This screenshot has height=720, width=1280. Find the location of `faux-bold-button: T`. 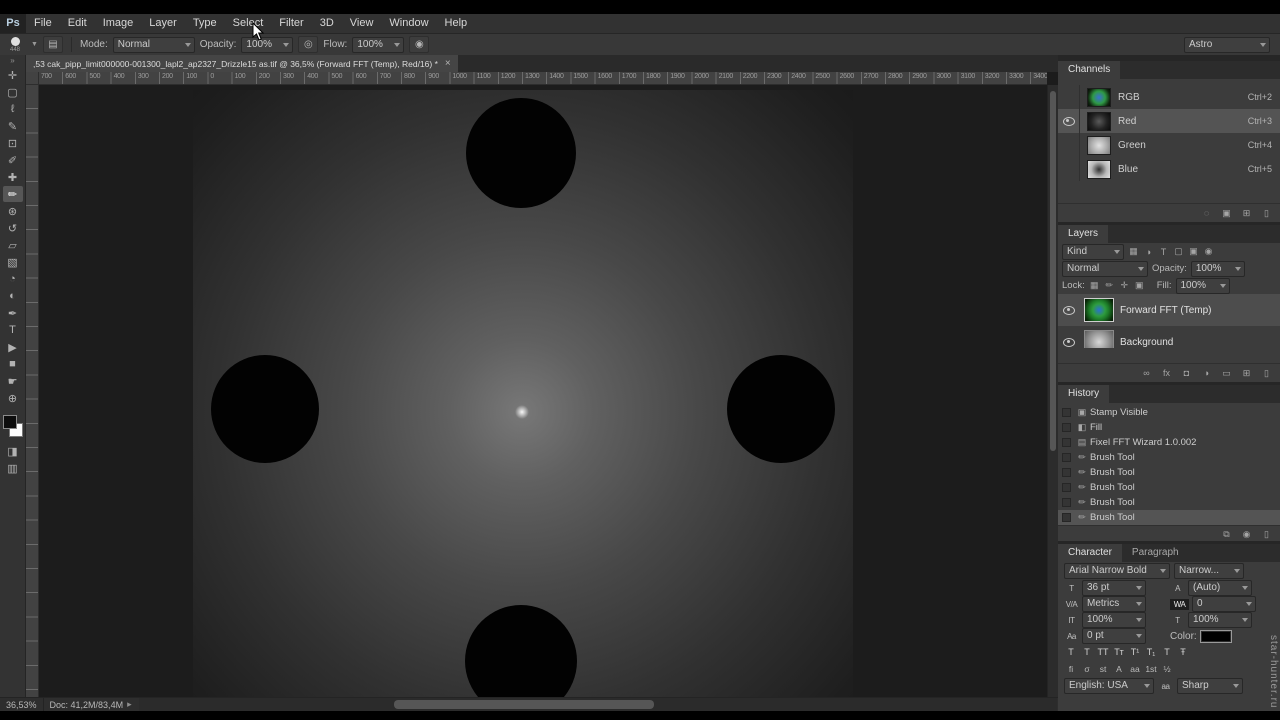

faux-bold-button: T is located at coordinates (1071, 652).